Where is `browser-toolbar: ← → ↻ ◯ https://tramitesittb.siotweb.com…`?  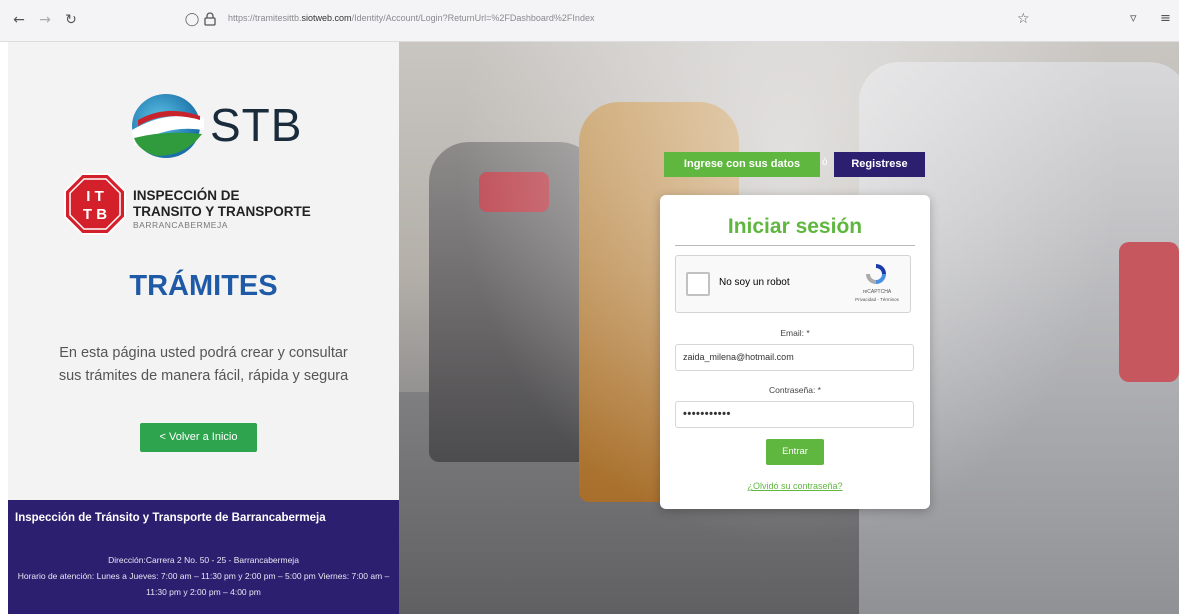
browser-toolbar: ← → ↻ ◯ https://tramitesittb.siotweb.com… is located at coordinates (589, 21).